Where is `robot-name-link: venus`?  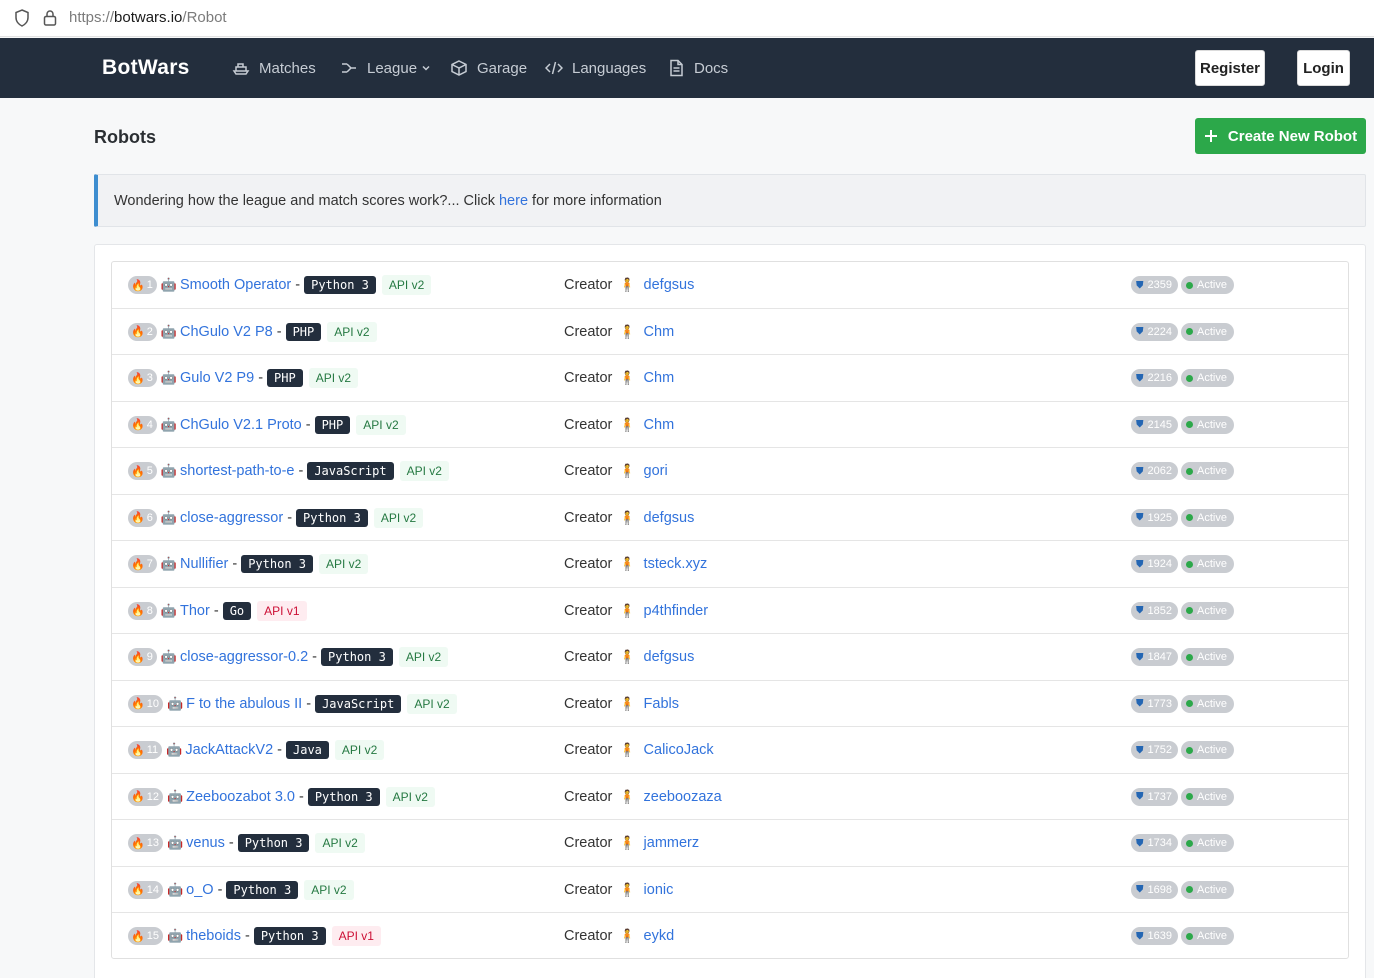 robot-name-link: venus is located at coordinates (205, 843).